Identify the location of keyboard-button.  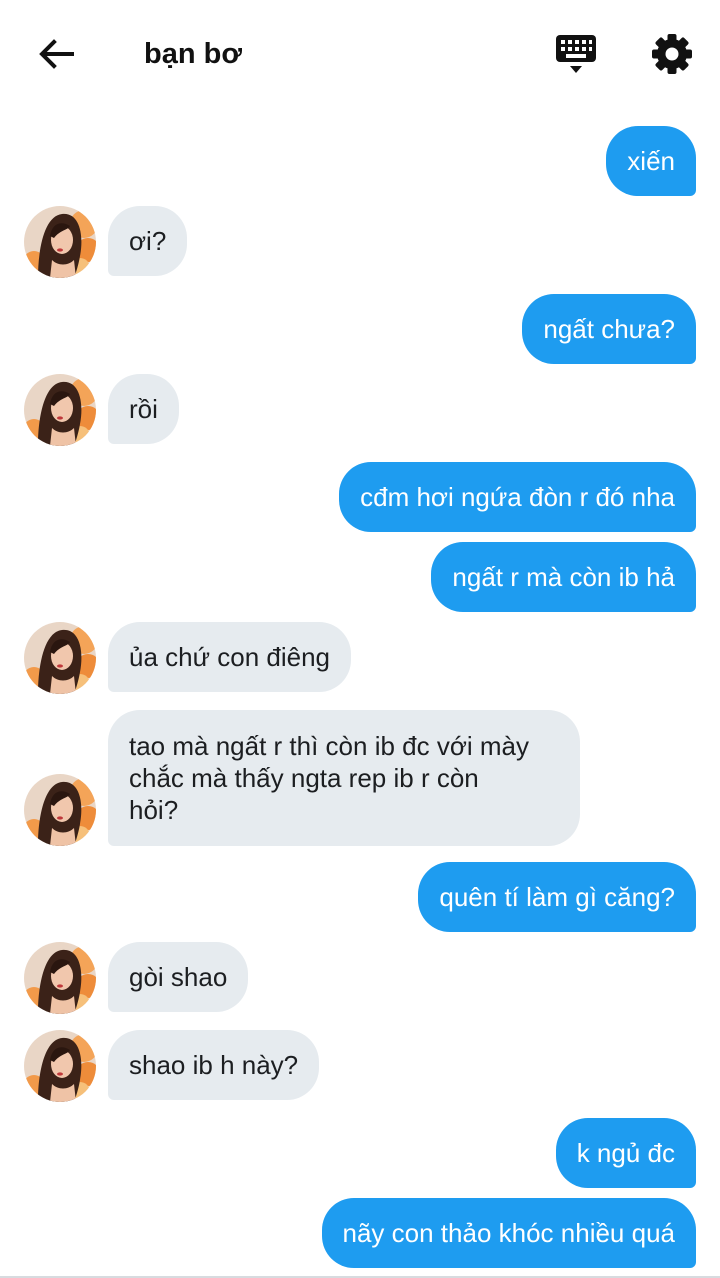
(576, 54).